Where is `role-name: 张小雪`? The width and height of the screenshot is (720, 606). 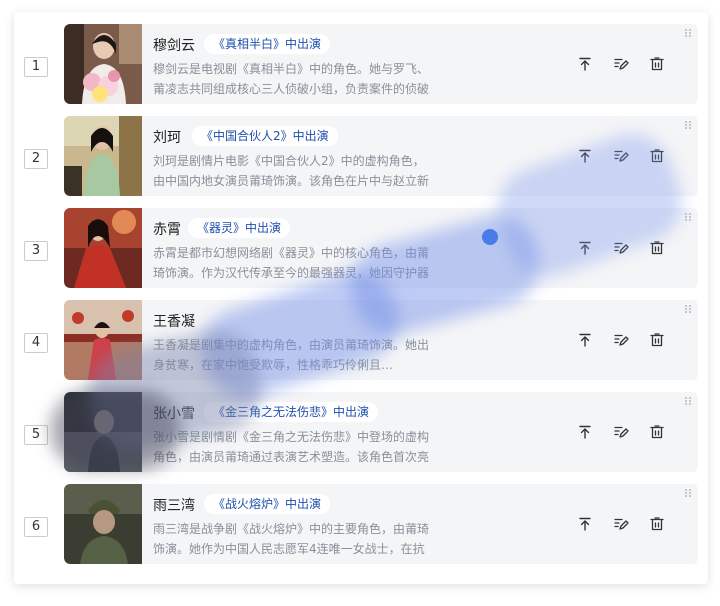 role-name: 张小雪 is located at coordinates (174, 414).